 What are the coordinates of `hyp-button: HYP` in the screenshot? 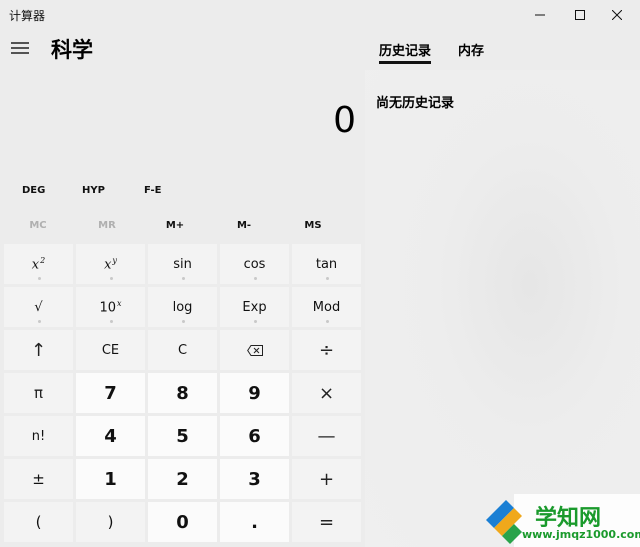 It's located at (93, 190).